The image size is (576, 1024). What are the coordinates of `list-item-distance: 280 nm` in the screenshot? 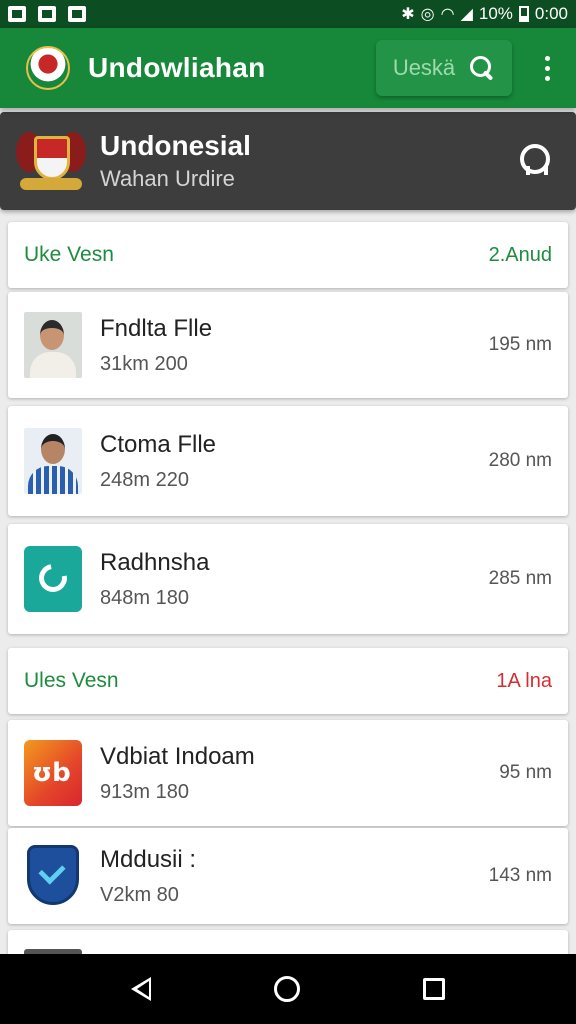 It's located at (520, 460).